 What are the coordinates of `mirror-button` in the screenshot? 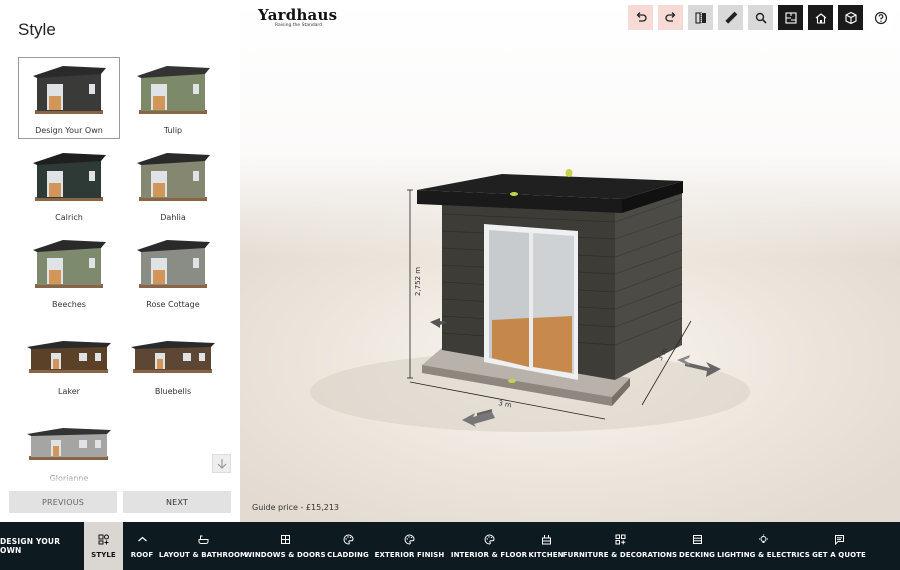 It's located at (700, 17).